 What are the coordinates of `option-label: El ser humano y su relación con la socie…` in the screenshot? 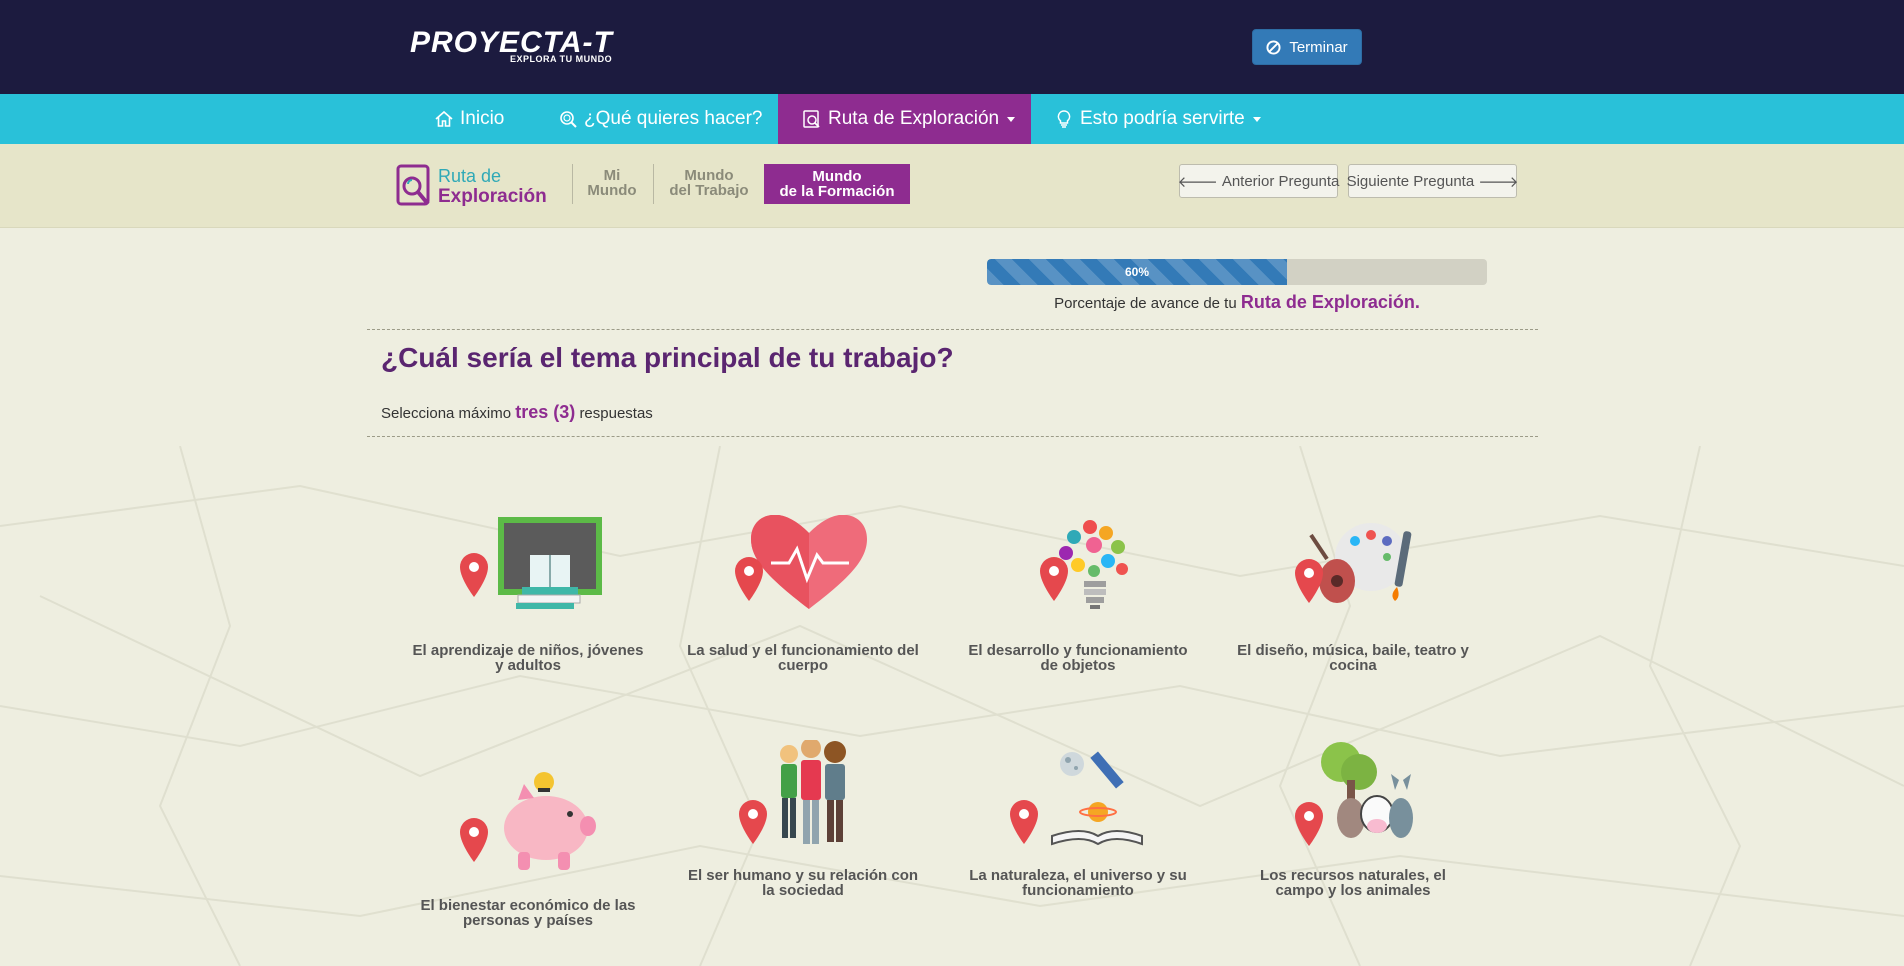 It's located at (803, 883).